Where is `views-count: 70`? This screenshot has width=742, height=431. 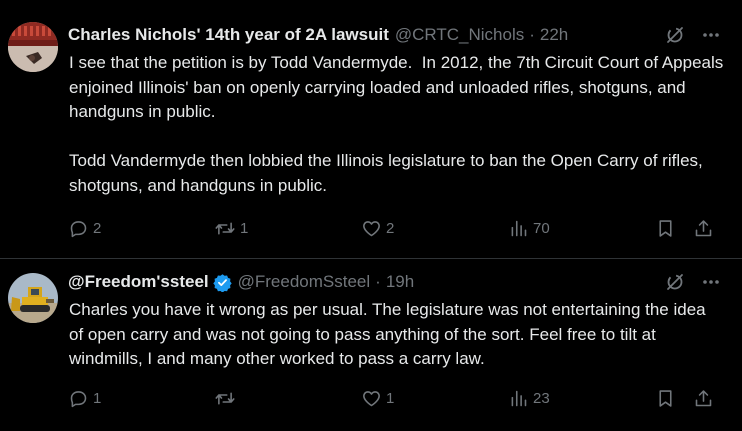 views-count: 70 is located at coordinates (541, 228).